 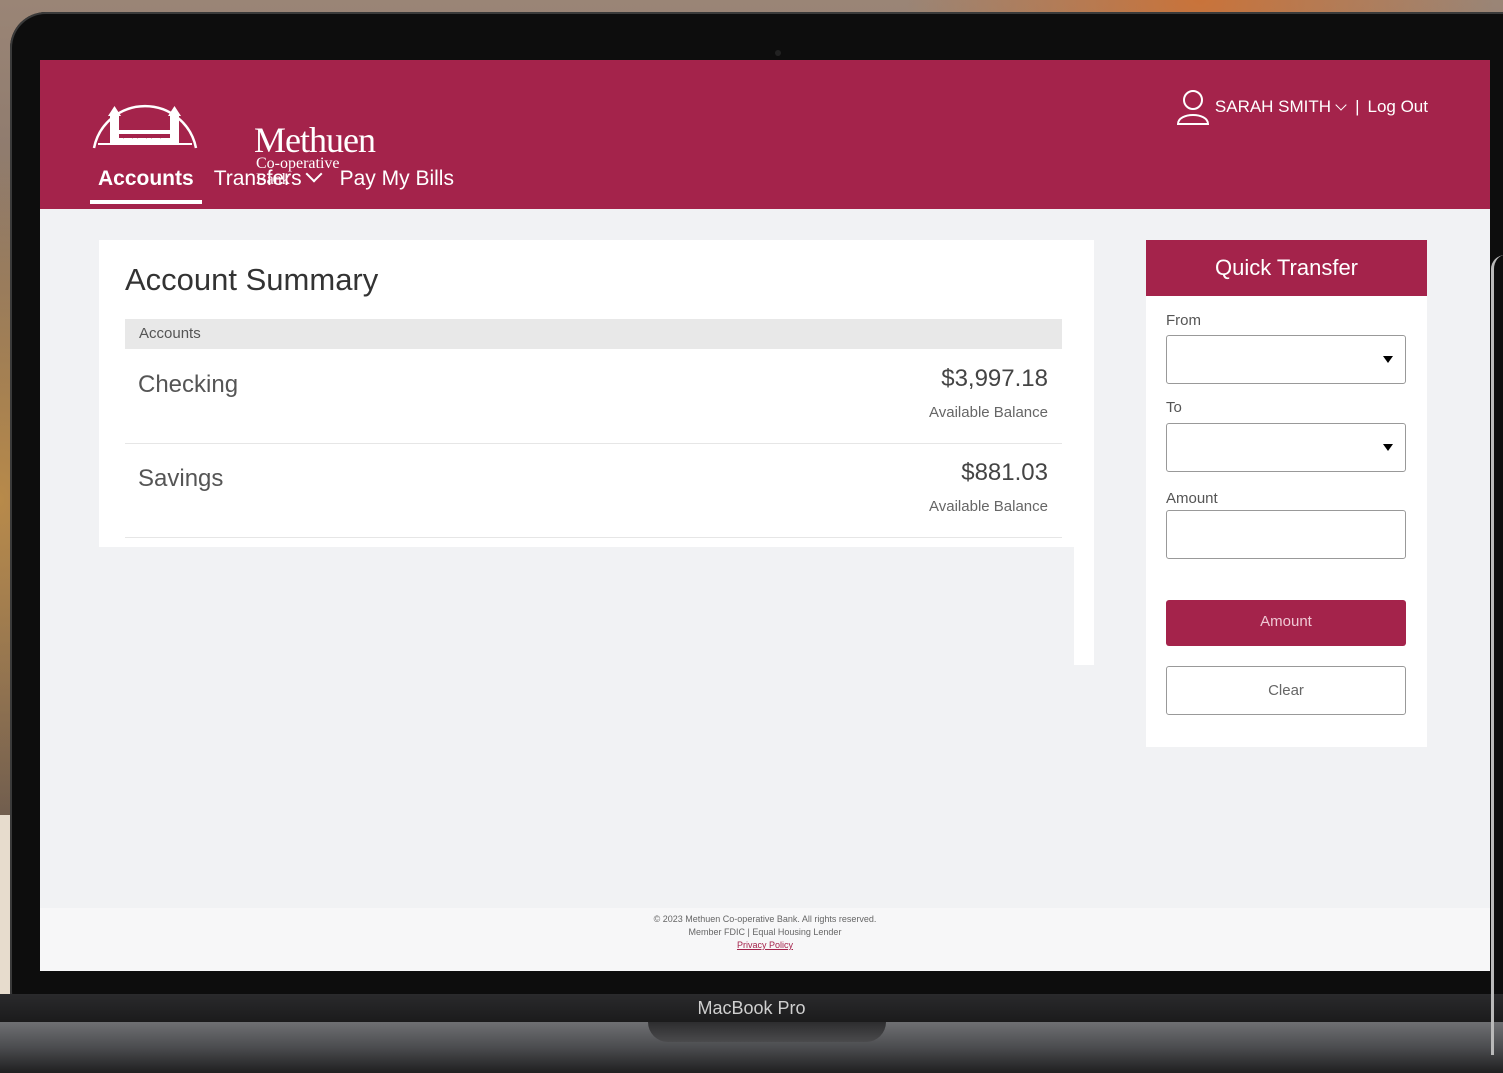 What do you see at coordinates (233, 137) in the screenshot?
I see `bank-logo: Methuen Co-operative Bank` at bounding box center [233, 137].